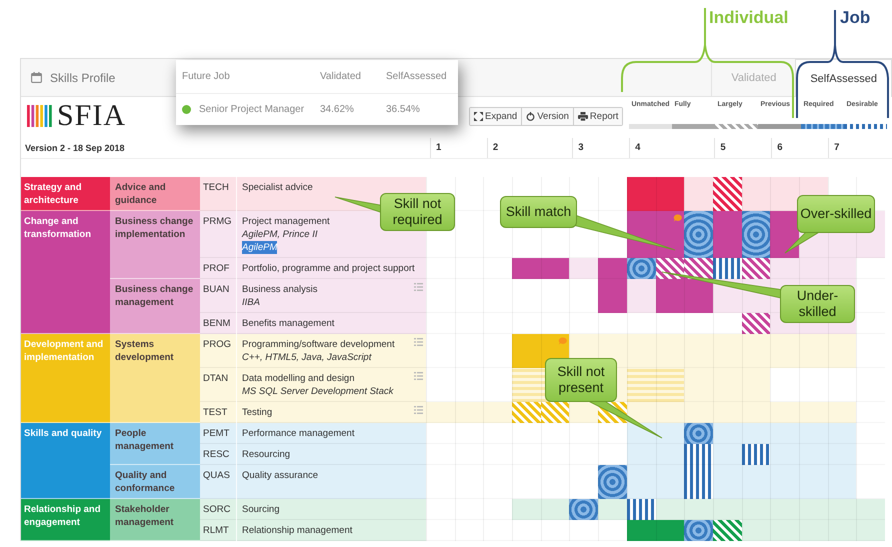 Image resolution: width=892 pixels, height=547 pixels. I want to click on skill-code: TECH, so click(218, 194).